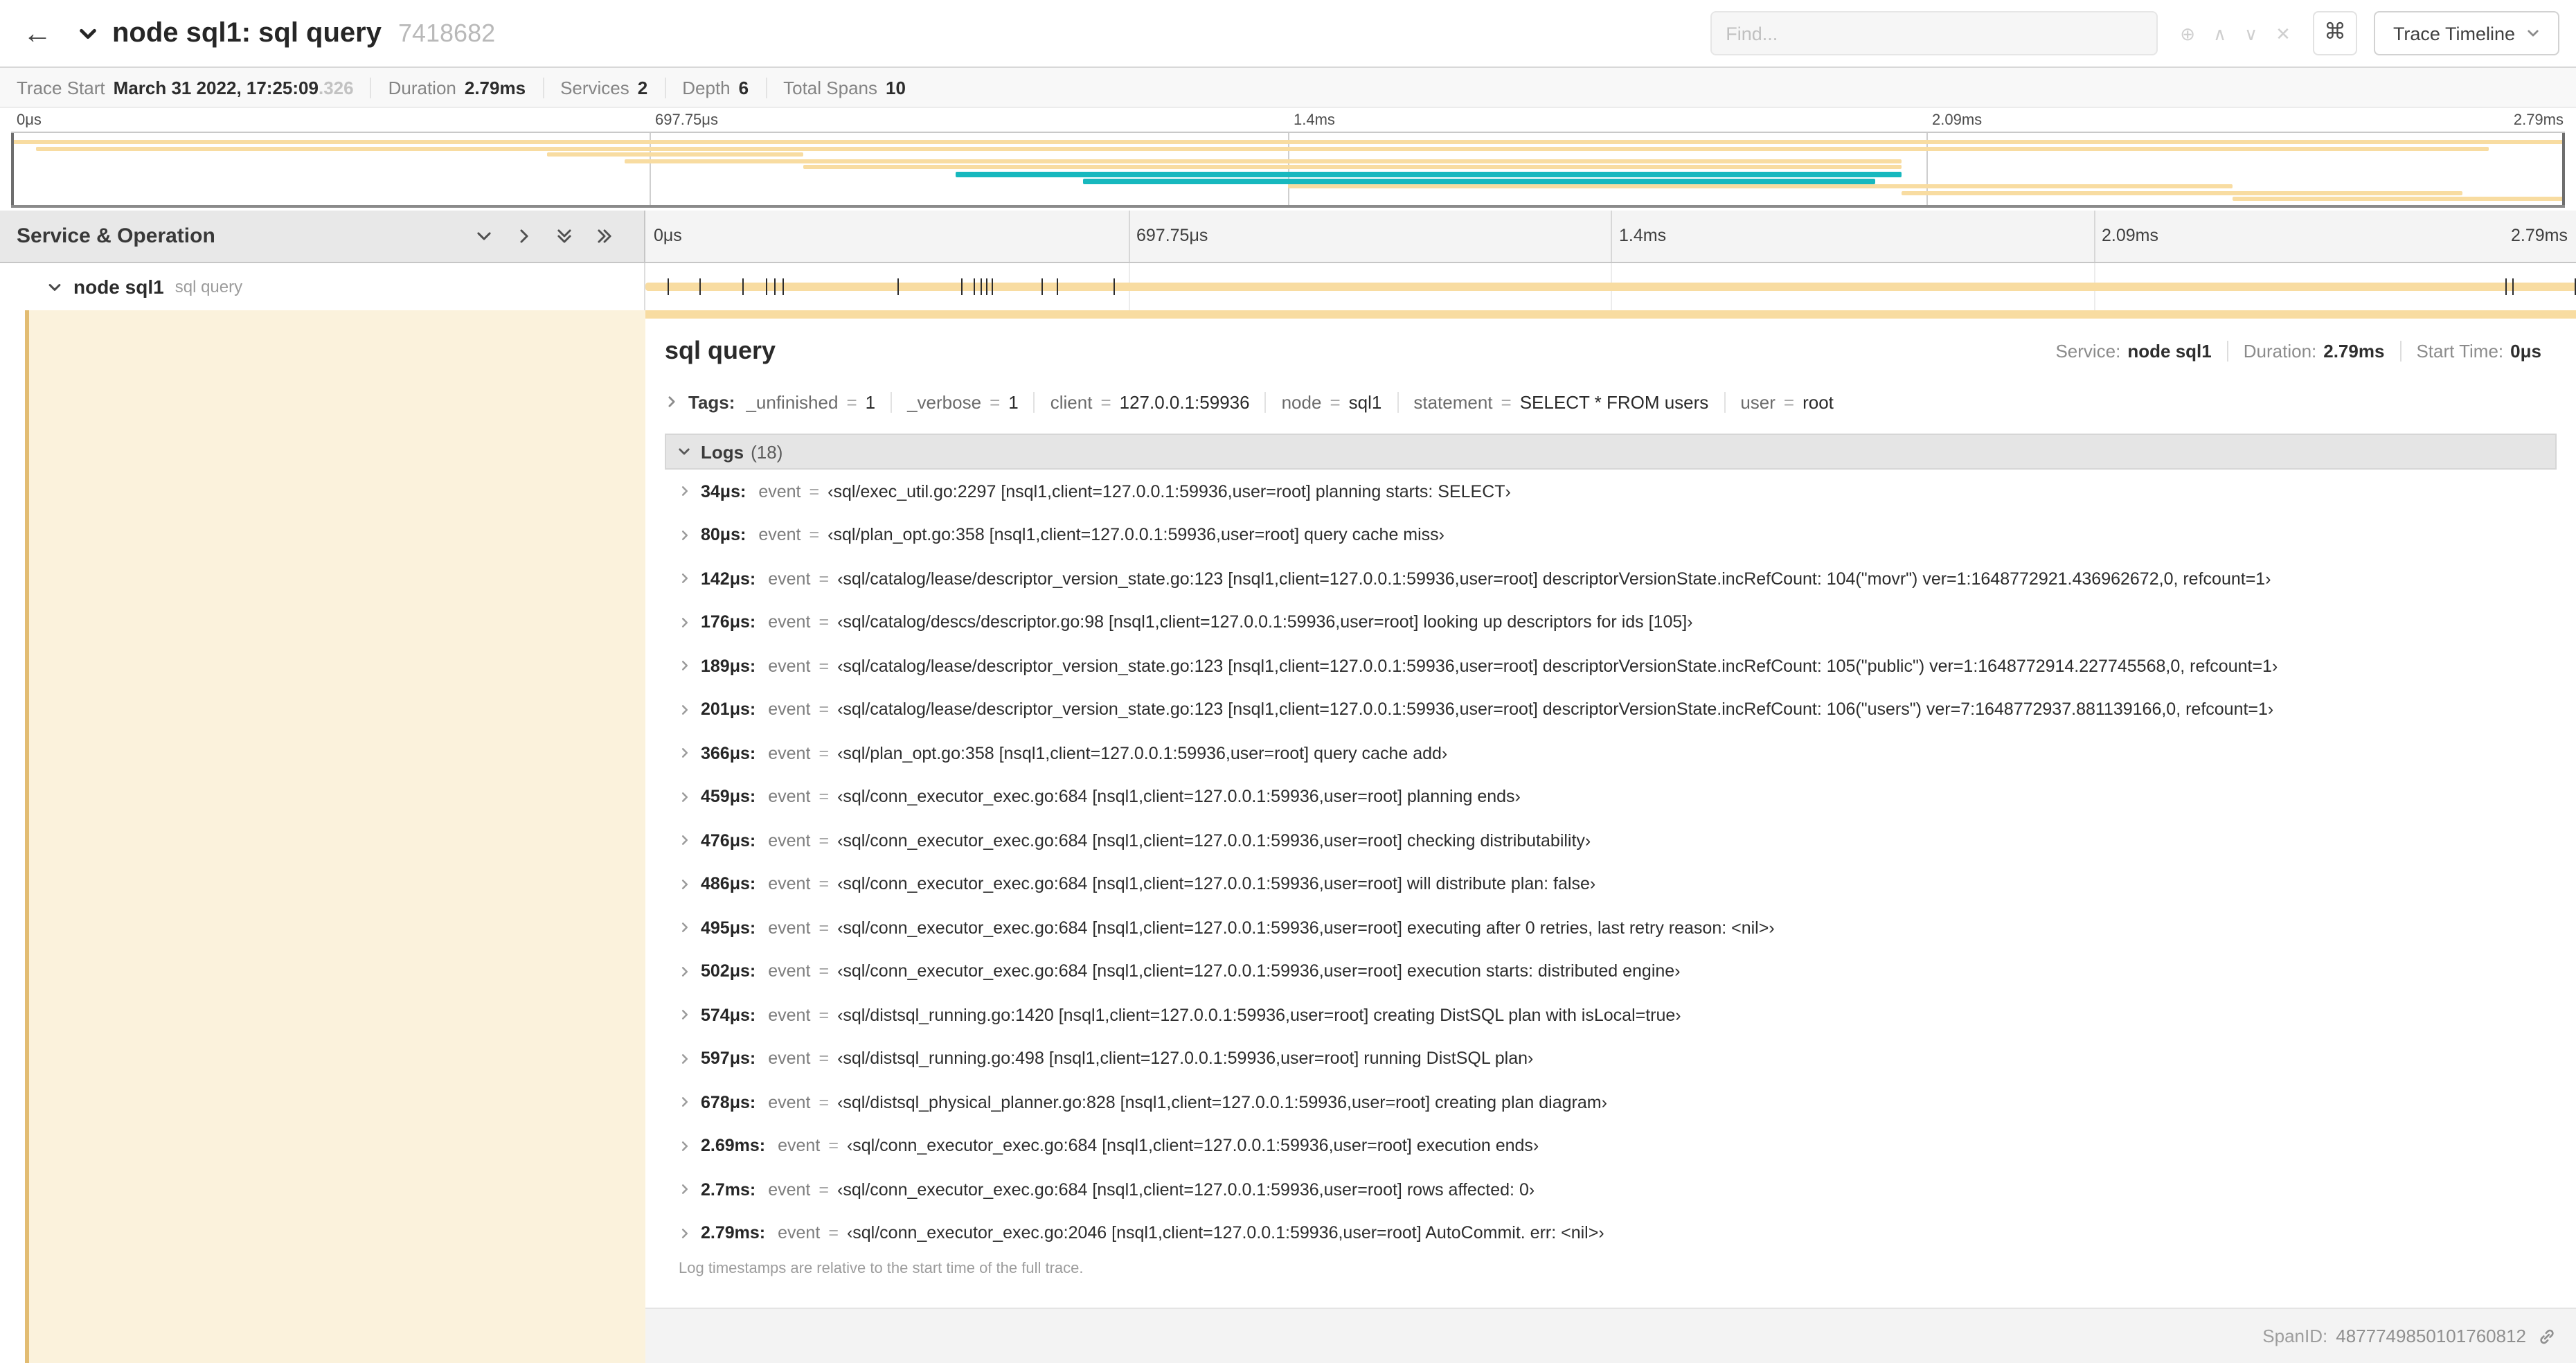  What do you see at coordinates (118, 287) in the screenshot?
I see `span-service-name: node sql1` at bounding box center [118, 287].